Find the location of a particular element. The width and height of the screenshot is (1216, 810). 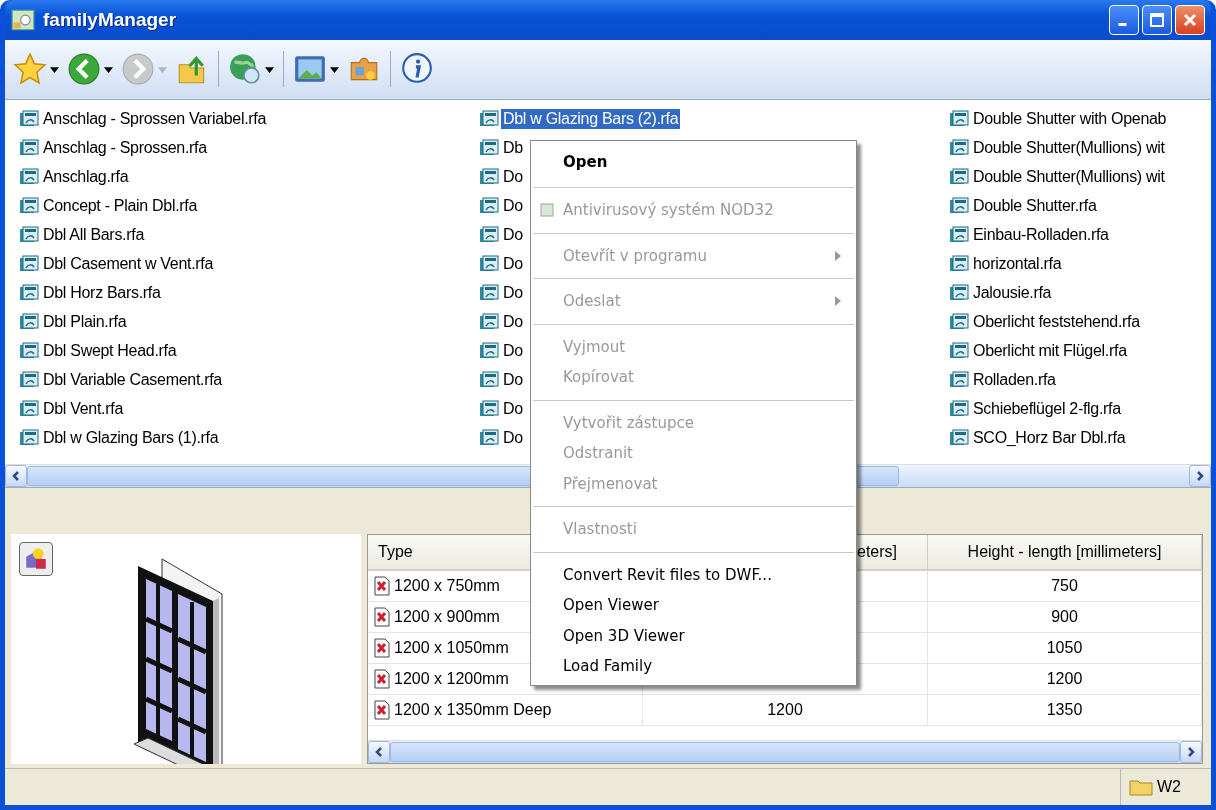

table-cell: 1200 x 1350mm Deep is located at coordinates (473, 710).